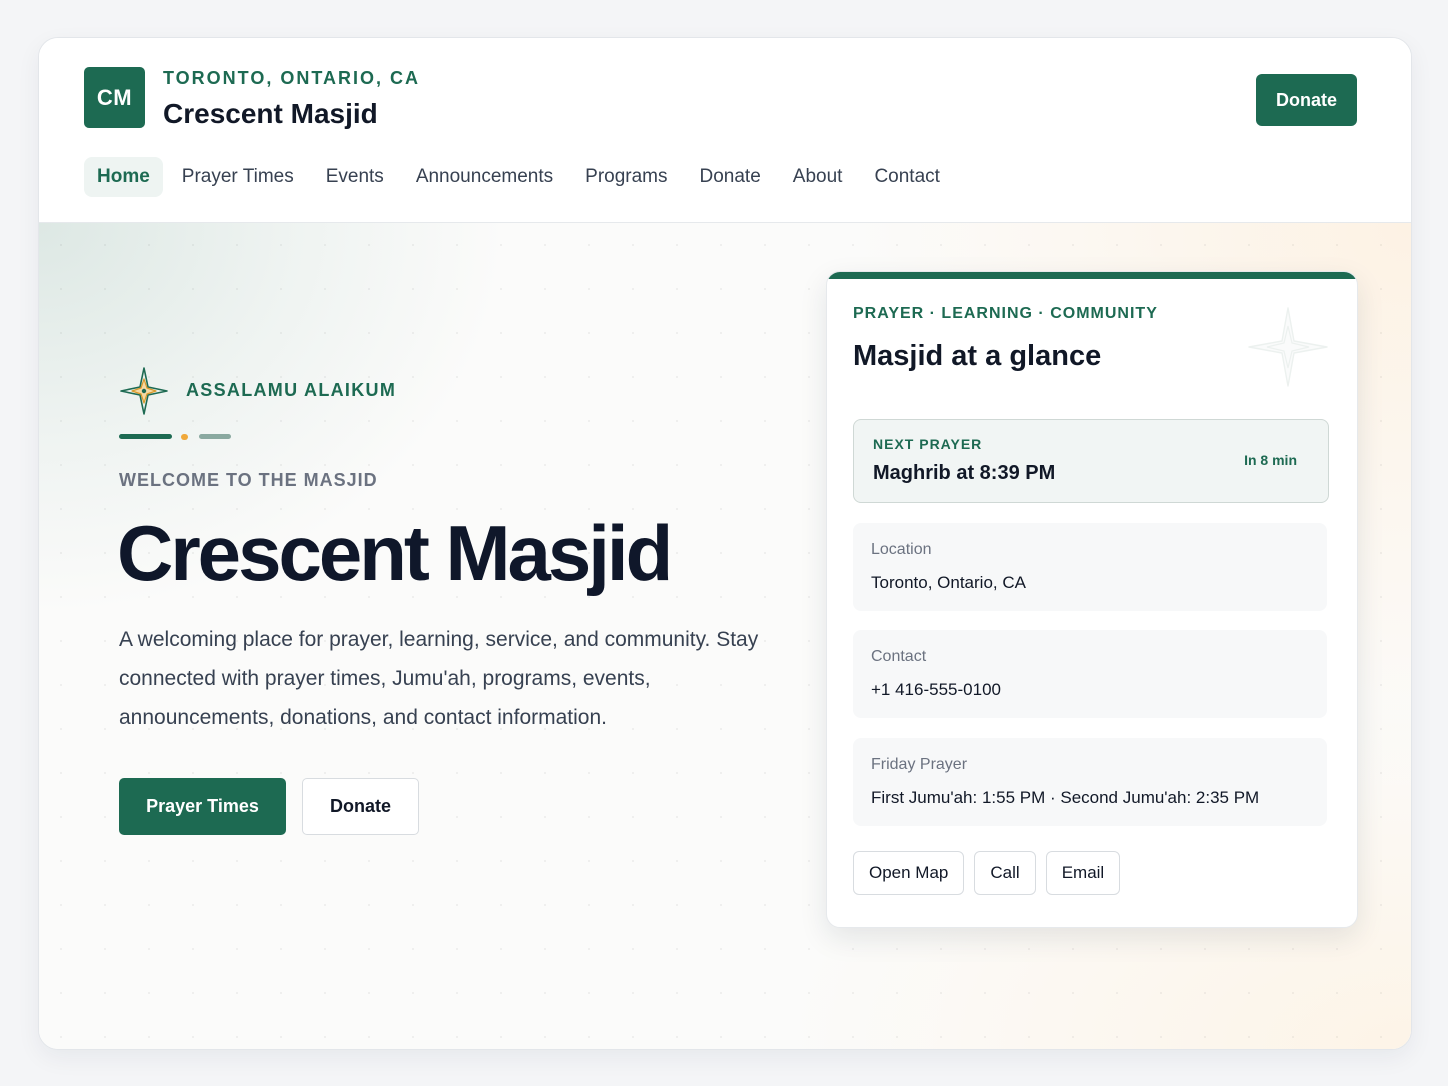  I want to click on nav-item-programs: Programs, so click(626, 177).